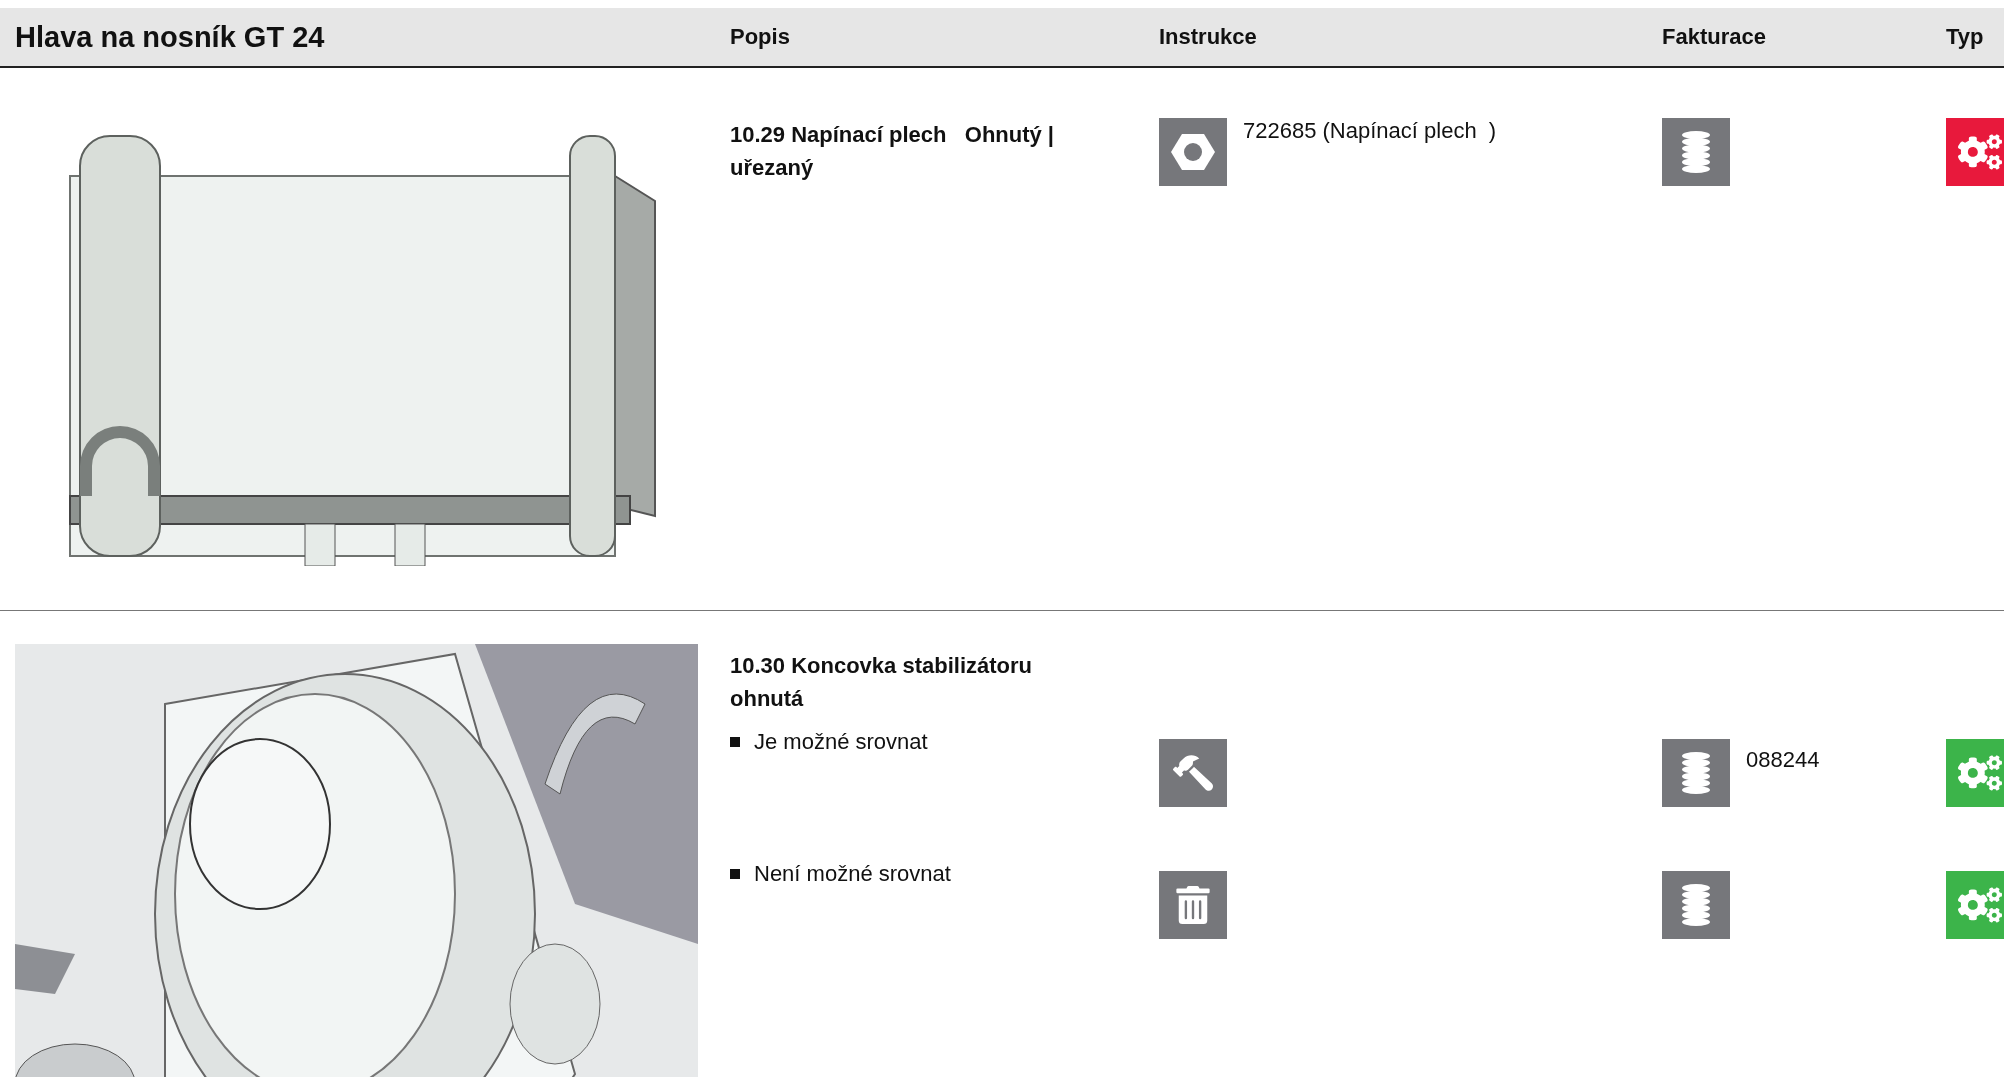 This screenshot has width=2004, height=1077. I want to click on column-header: Typ, so click(1965, 37).